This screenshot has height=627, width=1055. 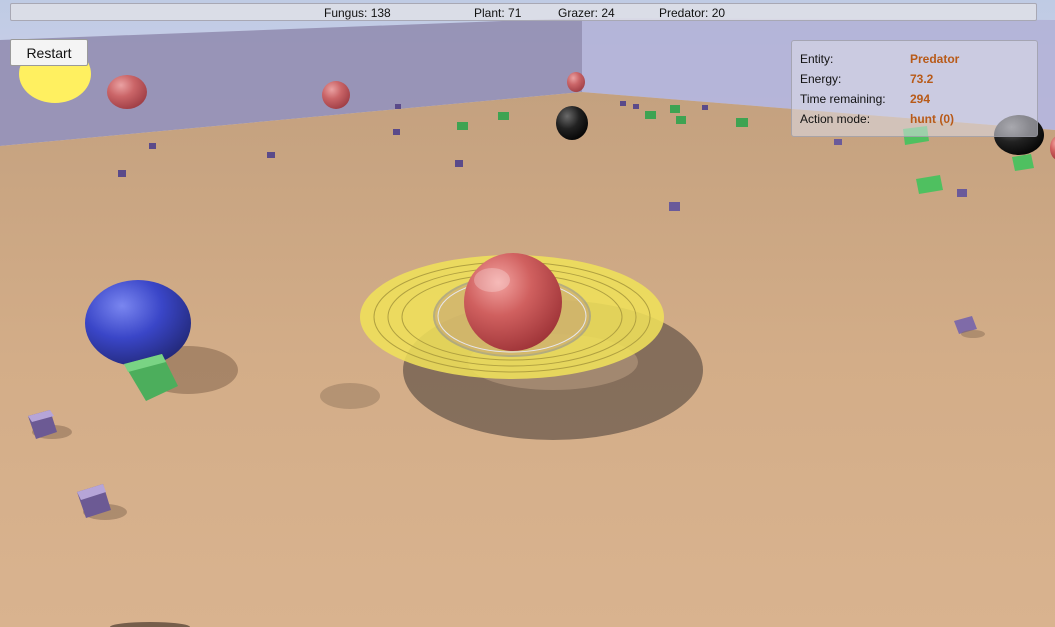 What do you see at coordinates (49, 52) in the screenshot?
I see `restart-button: Restart` at bounding box center [49, 52].